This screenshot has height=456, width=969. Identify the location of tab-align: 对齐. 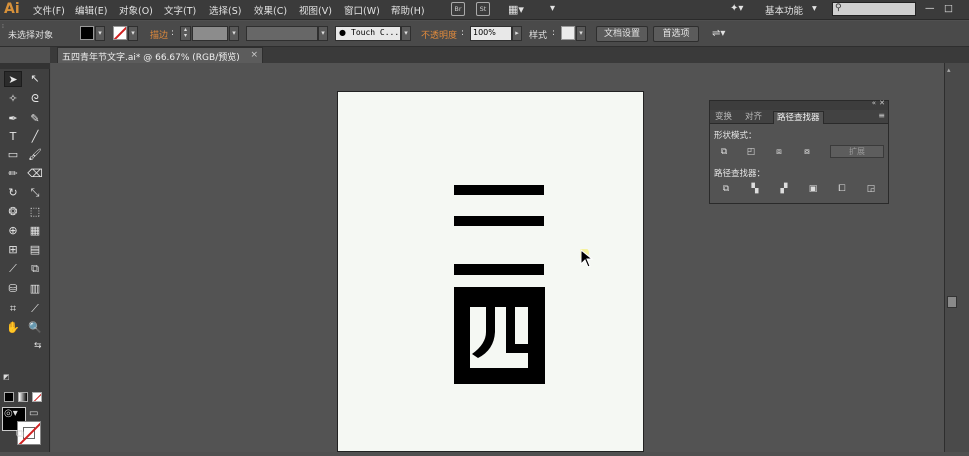
(753, 117).